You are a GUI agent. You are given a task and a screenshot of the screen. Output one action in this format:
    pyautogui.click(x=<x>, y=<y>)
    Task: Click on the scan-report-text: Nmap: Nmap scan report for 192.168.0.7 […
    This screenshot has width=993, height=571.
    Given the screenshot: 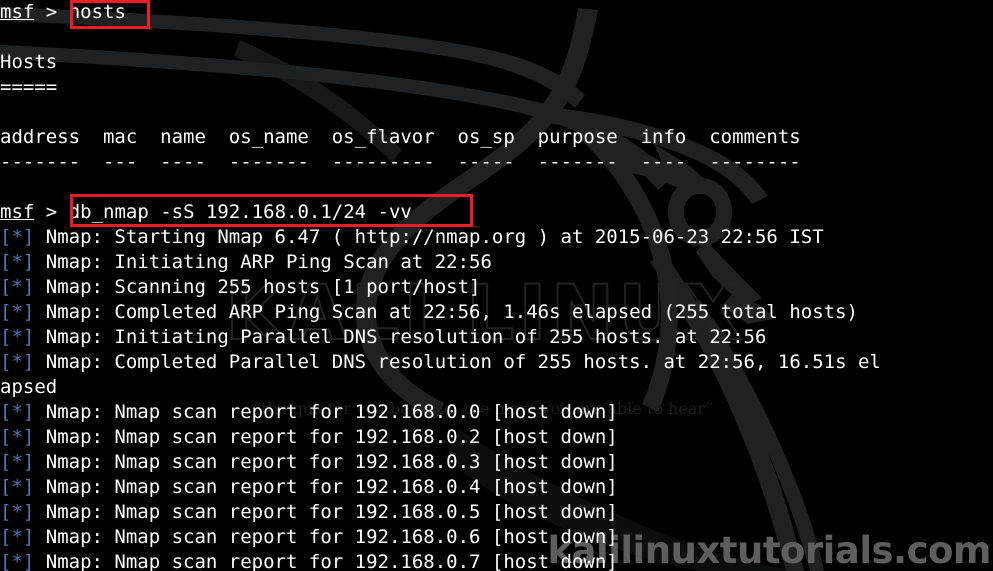 What is the action you would take?
    pyautogui.click(x=331, y=561)
    